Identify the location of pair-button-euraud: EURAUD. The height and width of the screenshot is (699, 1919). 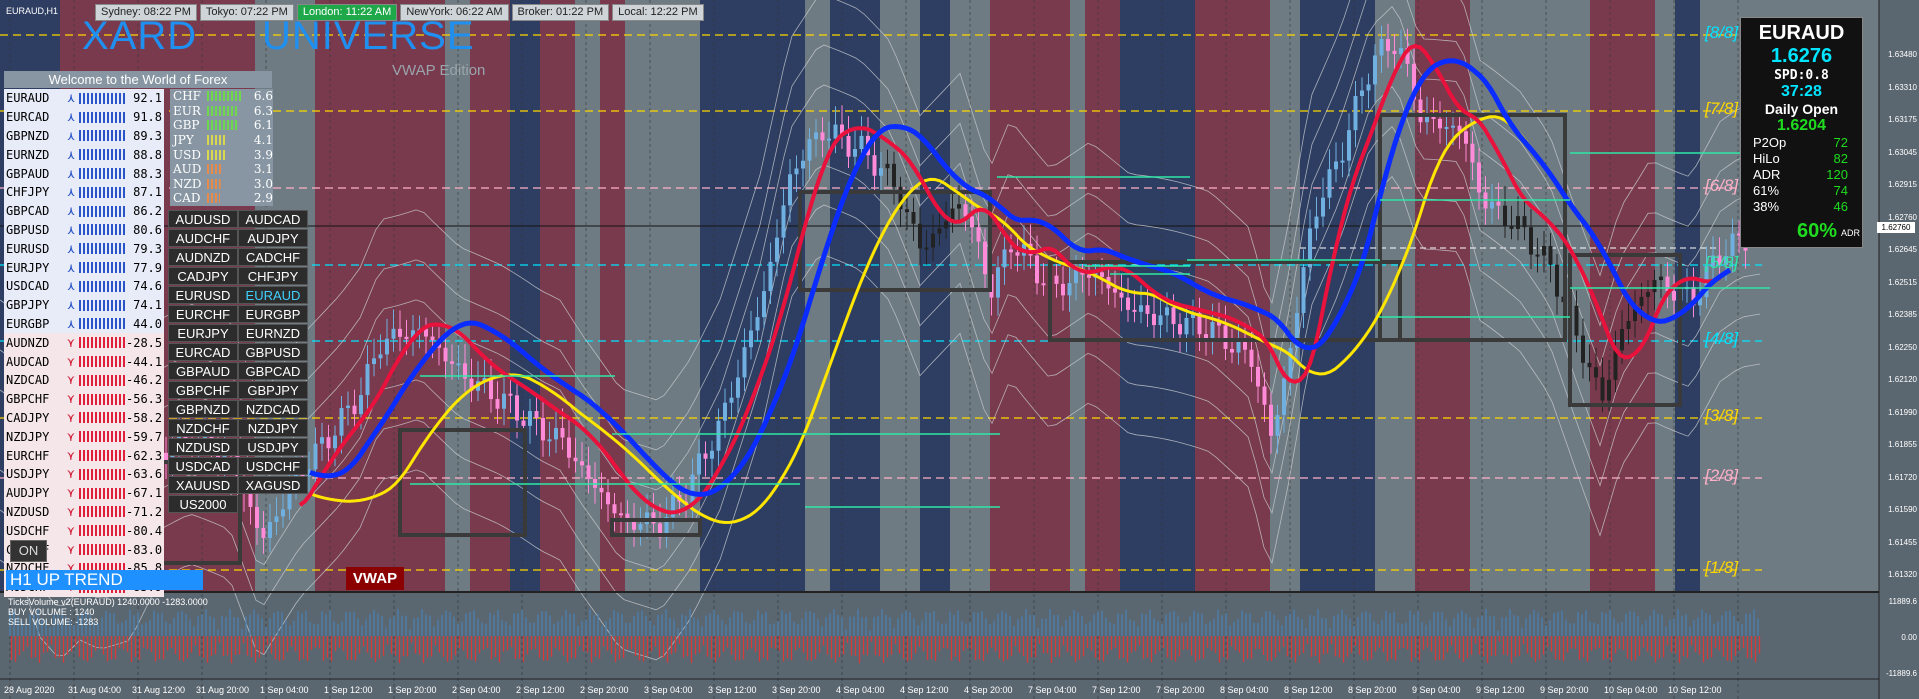
(273, 295).